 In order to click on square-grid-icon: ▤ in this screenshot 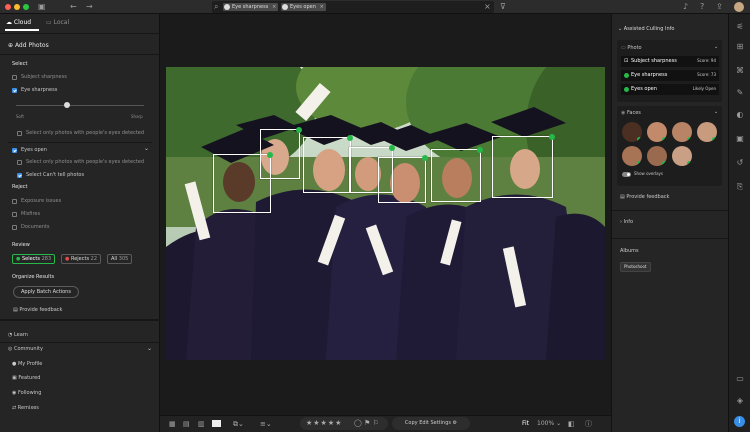, I will do `click(186, 424)`.